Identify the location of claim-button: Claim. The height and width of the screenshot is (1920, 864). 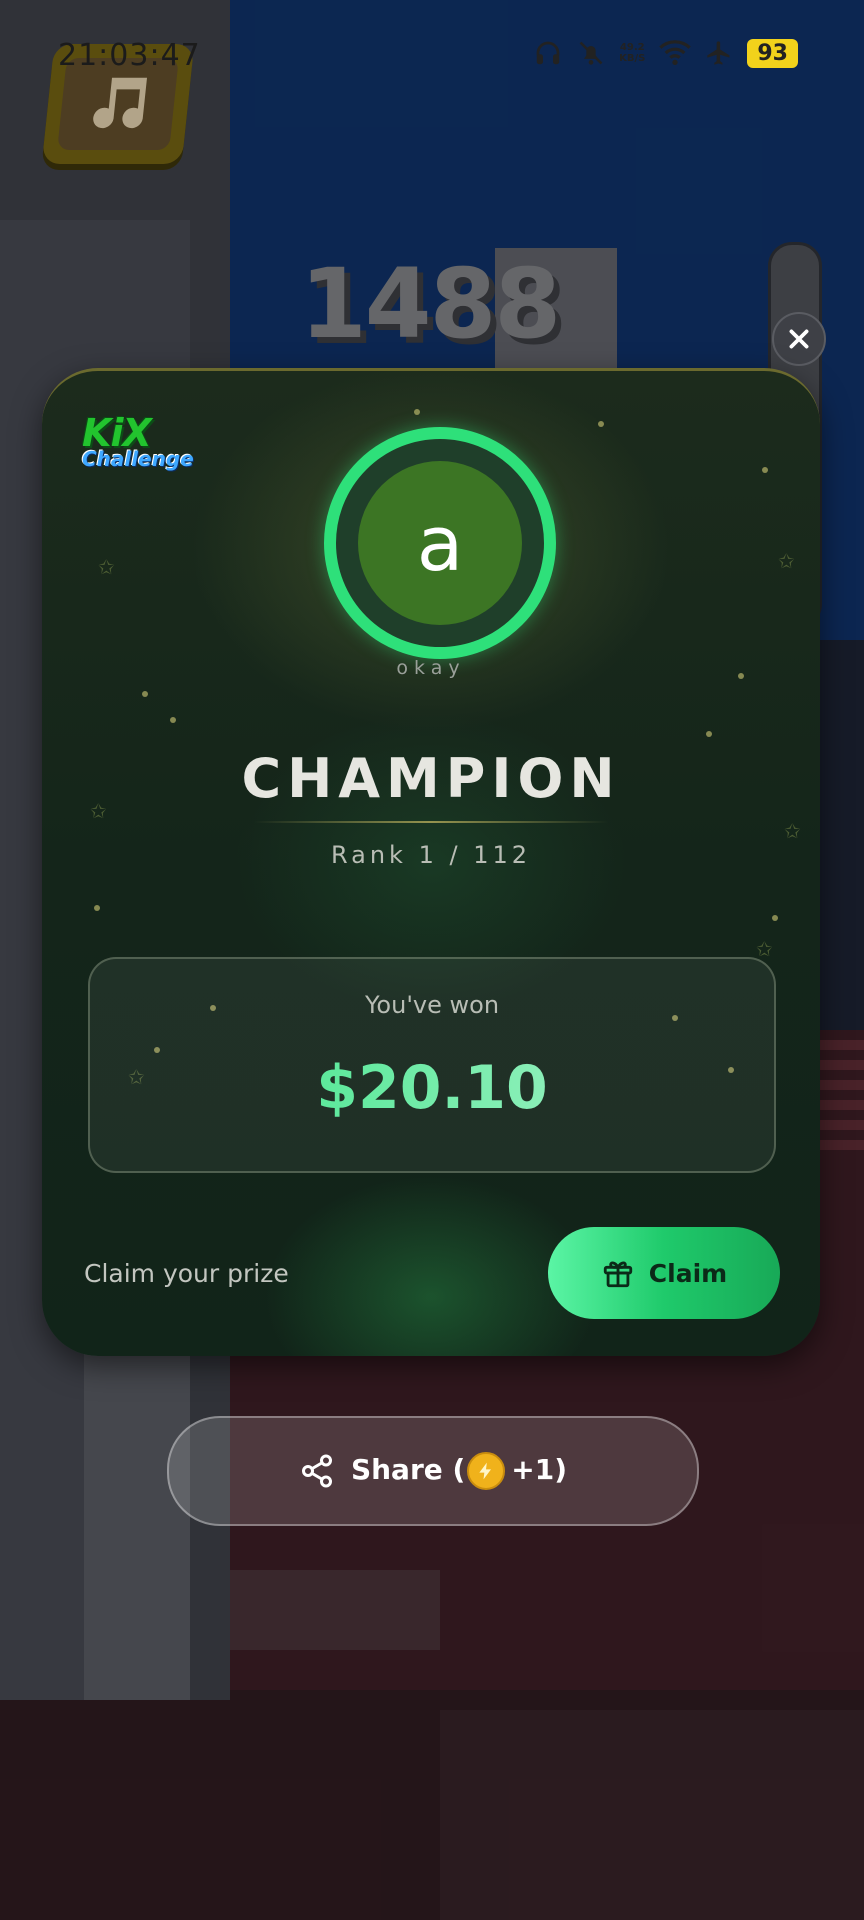
(664, 1273).